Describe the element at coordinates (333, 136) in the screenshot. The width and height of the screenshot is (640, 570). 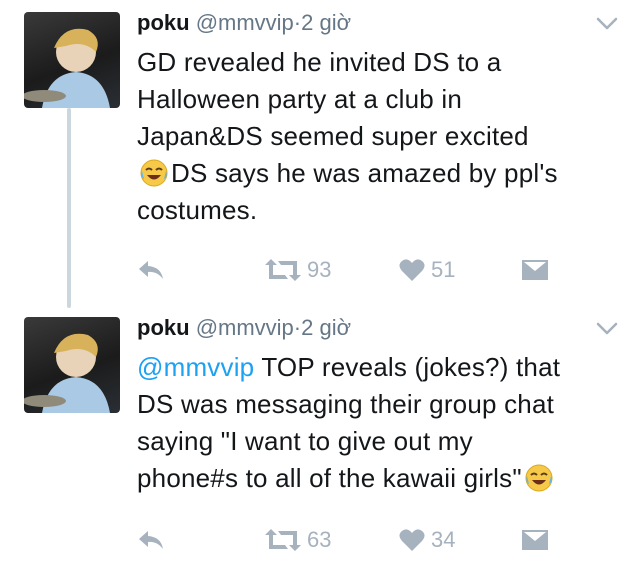
I see `tweet-text-line: Japan&DS seemed super excited` at that location.